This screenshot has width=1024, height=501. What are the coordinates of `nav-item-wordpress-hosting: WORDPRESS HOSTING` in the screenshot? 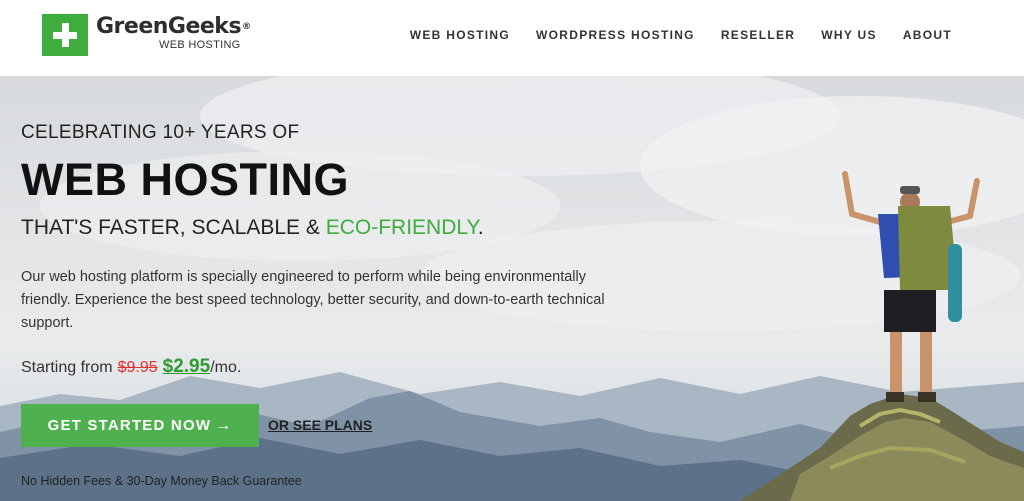 It's located at (615, 35).